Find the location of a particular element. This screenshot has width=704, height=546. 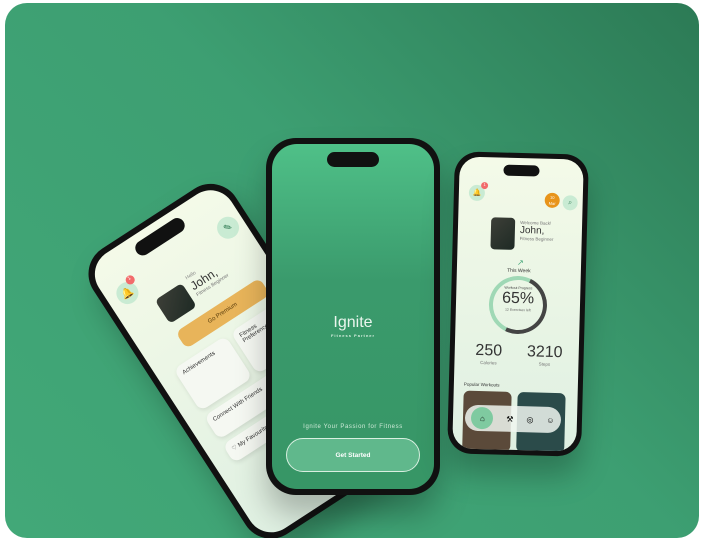

bottom-nav: ⌂ ⚒ ◎ ☺ is located at coordinates (513, 419).